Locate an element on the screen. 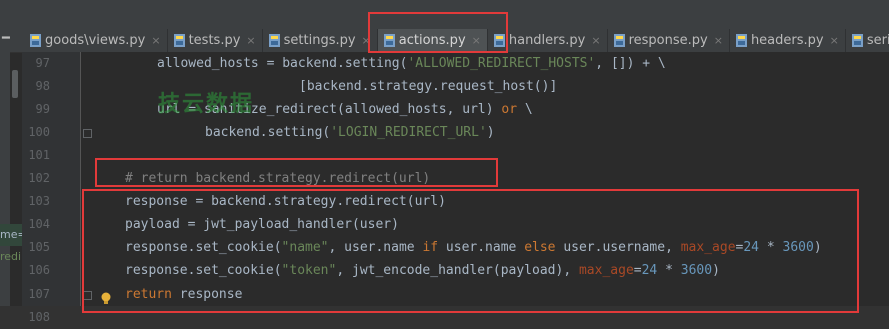  tab-response: response.py × is located at coordinates (669, 40).